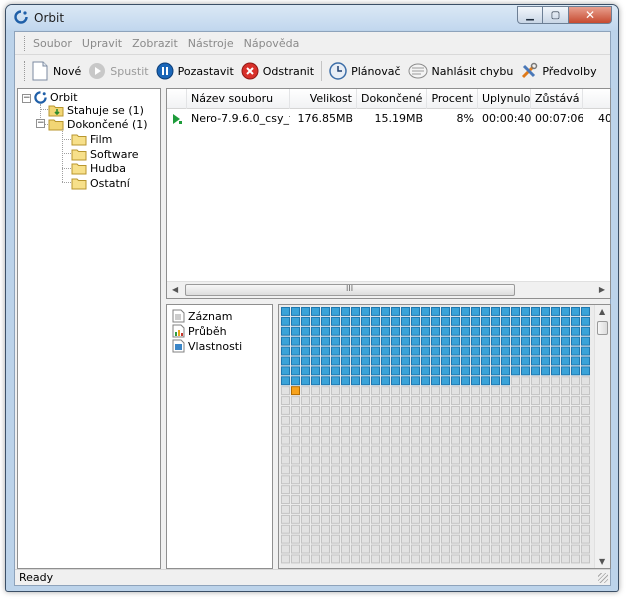  Describe the element at coordinates (105, 154) in the screenshot. I see `tree-item-software: Software` at that location.